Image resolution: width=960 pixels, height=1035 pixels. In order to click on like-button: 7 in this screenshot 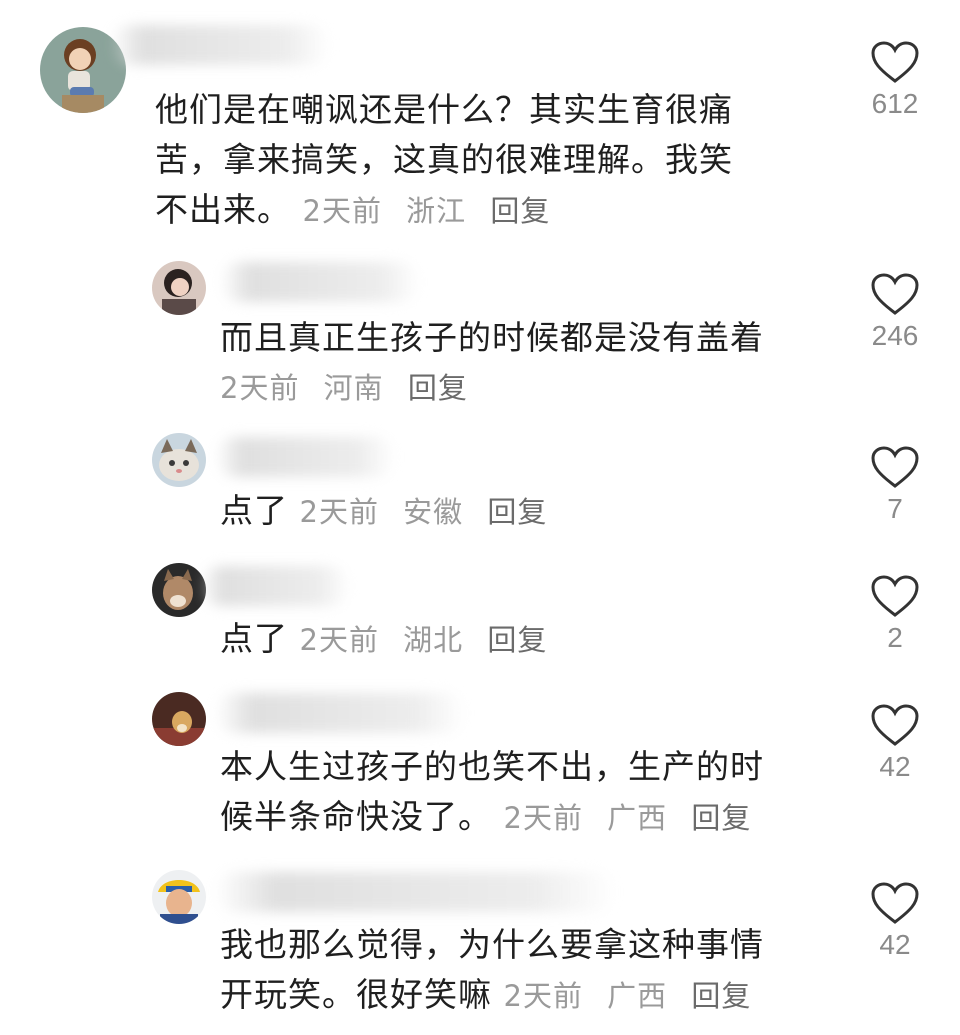, I will do `click(895, 485)`.